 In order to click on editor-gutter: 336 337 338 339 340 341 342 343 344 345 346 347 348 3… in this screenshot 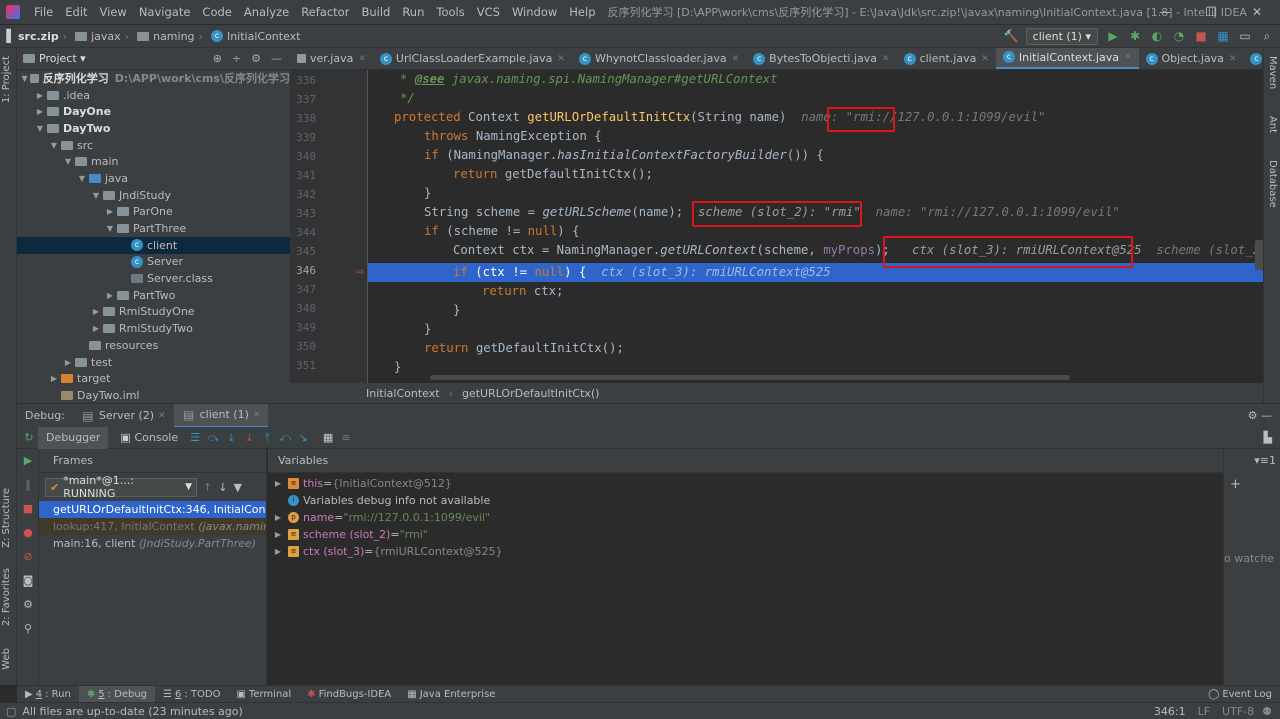, I will do `click(329, 226)`.